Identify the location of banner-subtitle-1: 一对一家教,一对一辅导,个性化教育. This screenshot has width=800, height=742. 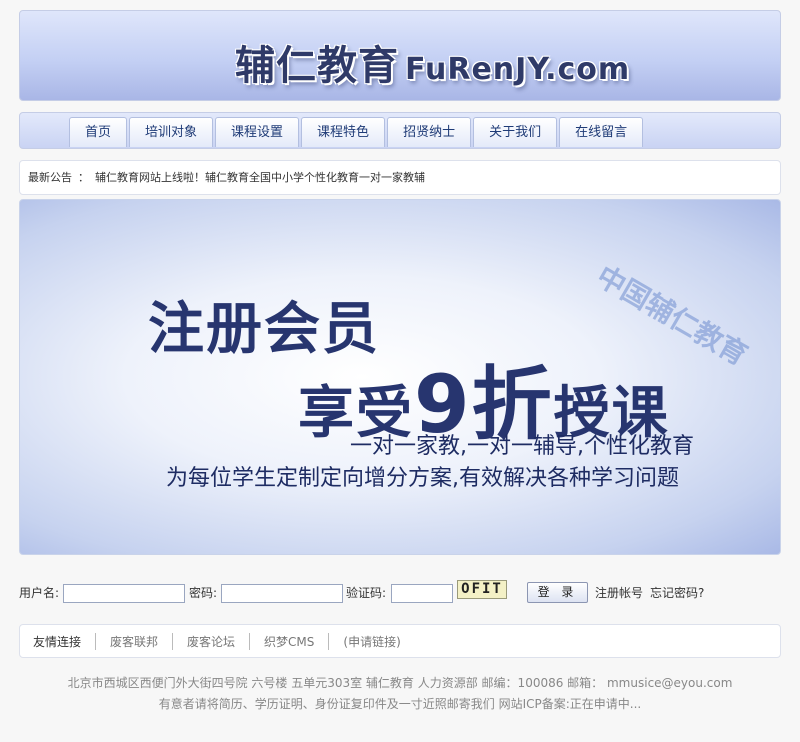
(522, 446).